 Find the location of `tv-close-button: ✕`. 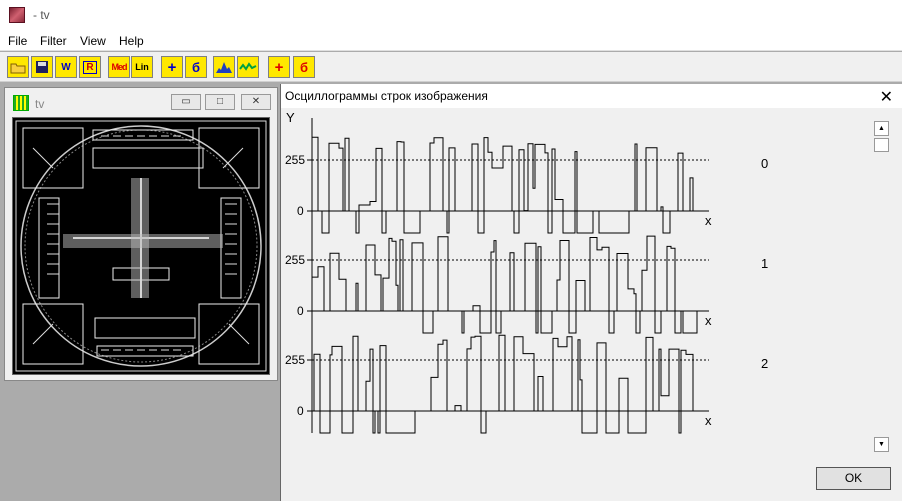

tv-close-button: ✕ is located at coordinates (256, 102).